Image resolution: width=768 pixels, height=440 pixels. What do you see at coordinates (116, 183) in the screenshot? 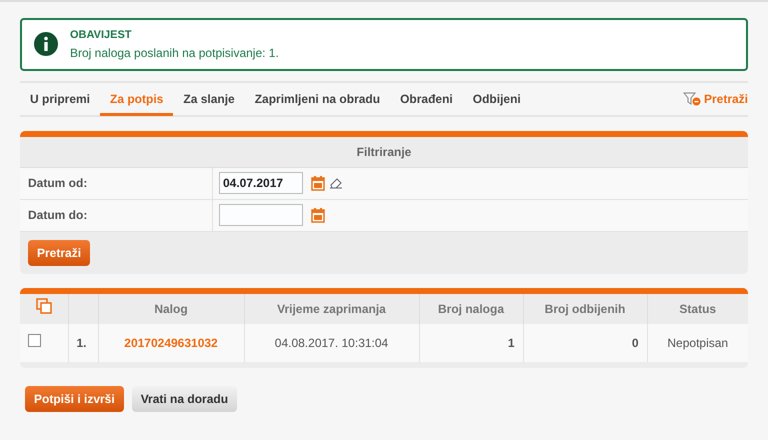
I see `field-label: Datum od:` at bounding box center [116, 183].